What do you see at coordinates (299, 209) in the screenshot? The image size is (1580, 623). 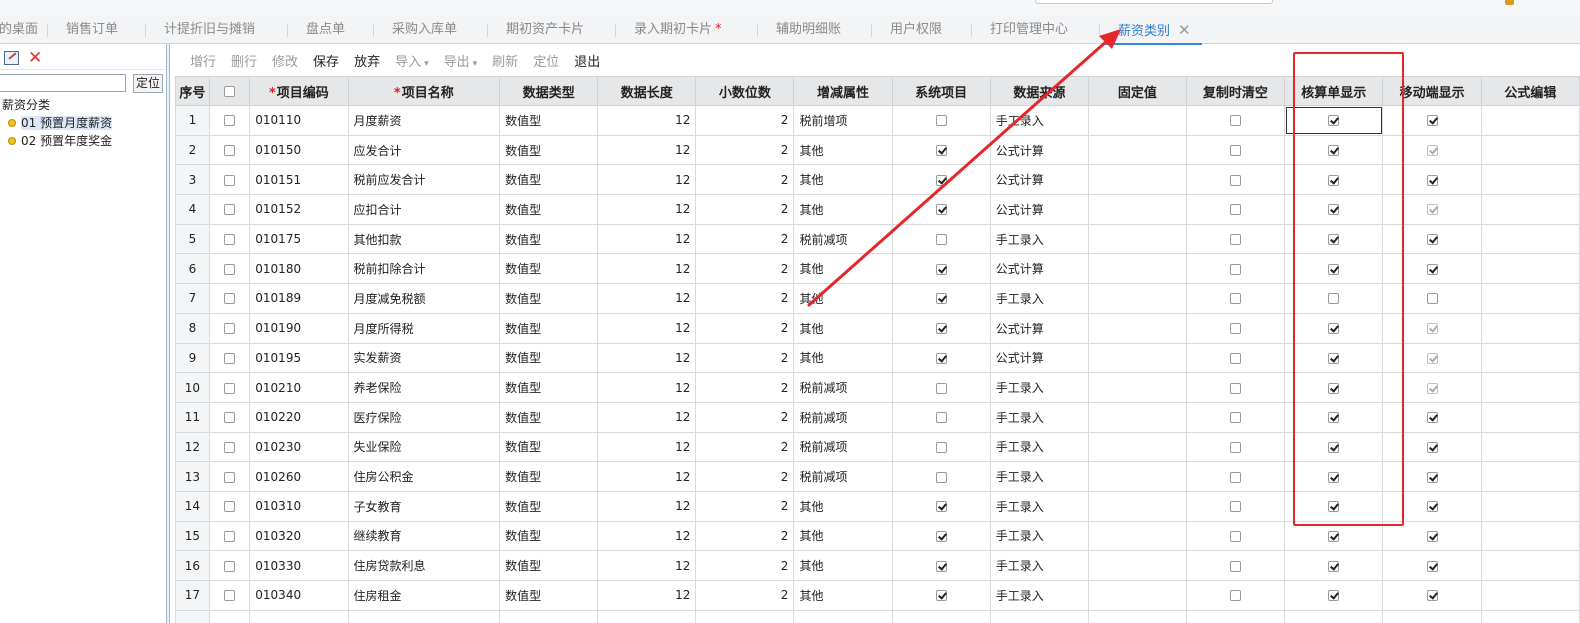 I see `cell-code: 010152` at bounding box center [299, 209].